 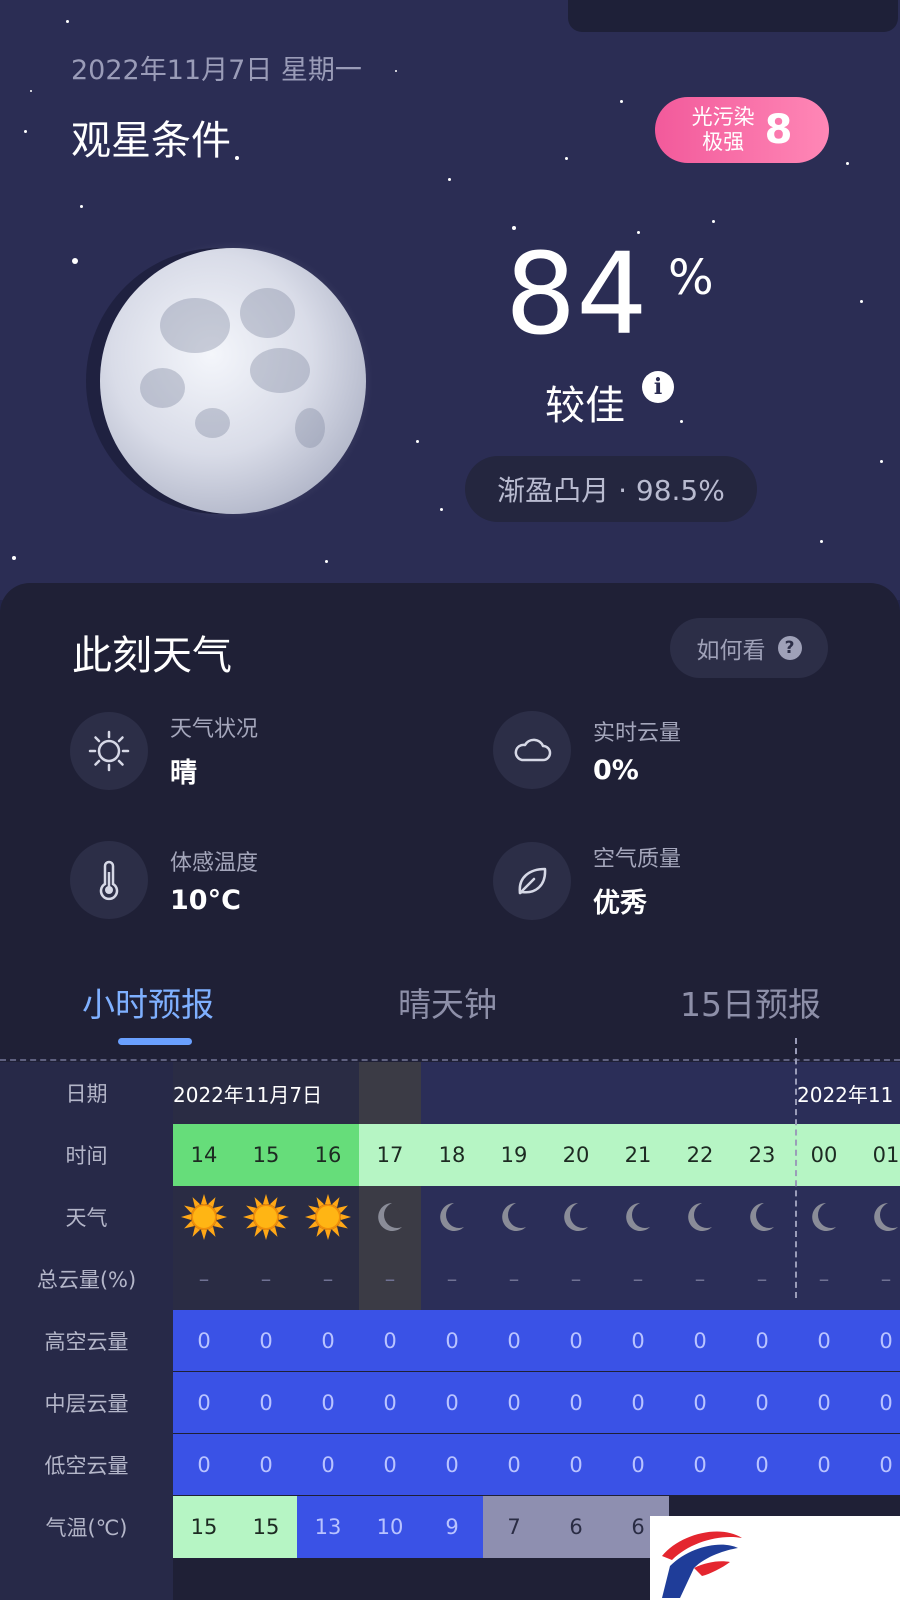 What do you see at coordinates (750, 1002) in the screenshot?
I see `tab-15-day-forecast: 15日预报` at bounding box center [750, 1002].